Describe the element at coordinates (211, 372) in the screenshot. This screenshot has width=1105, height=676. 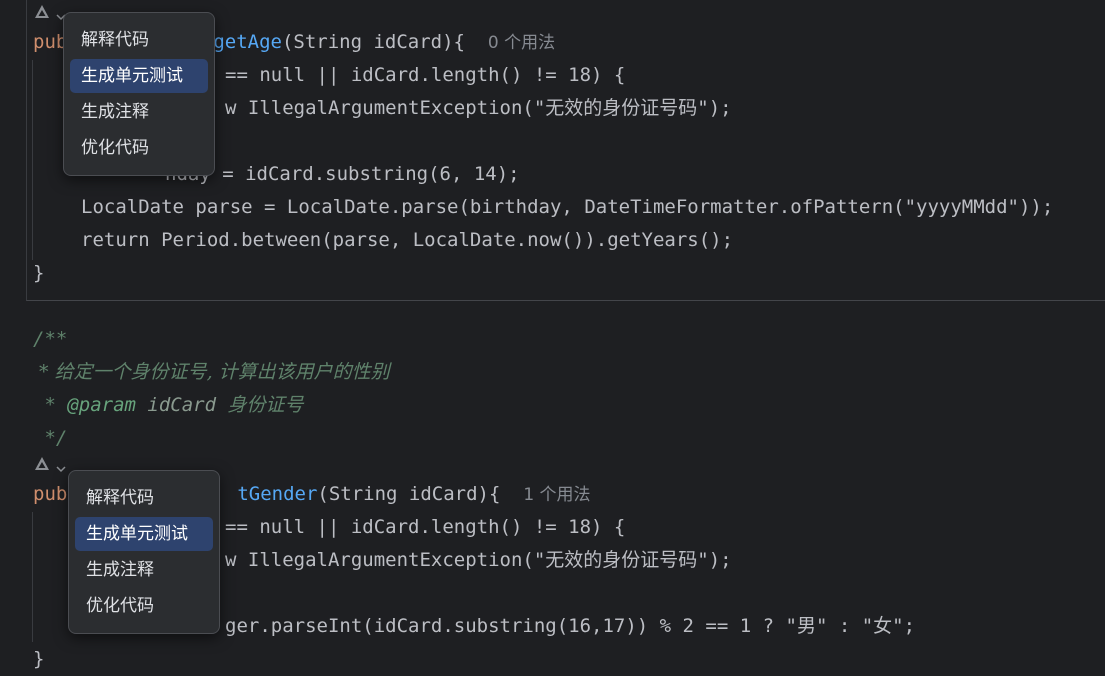
I see `doc-description: * 给定一个身份证号, 计算出该用户的性别` at that location.